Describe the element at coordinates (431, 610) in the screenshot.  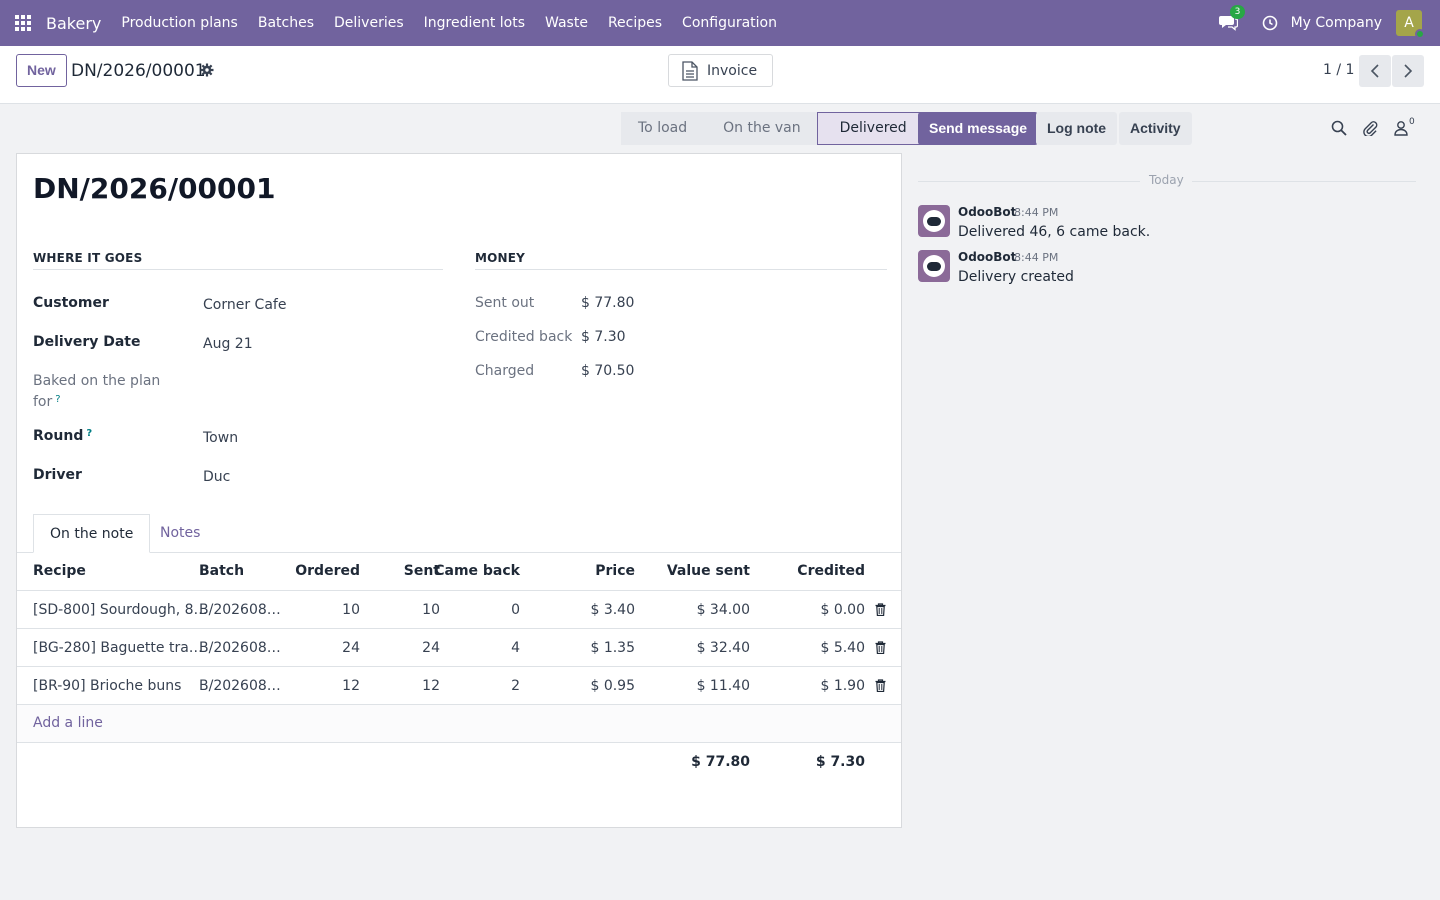
I see `cell-sent: 10` at that location.